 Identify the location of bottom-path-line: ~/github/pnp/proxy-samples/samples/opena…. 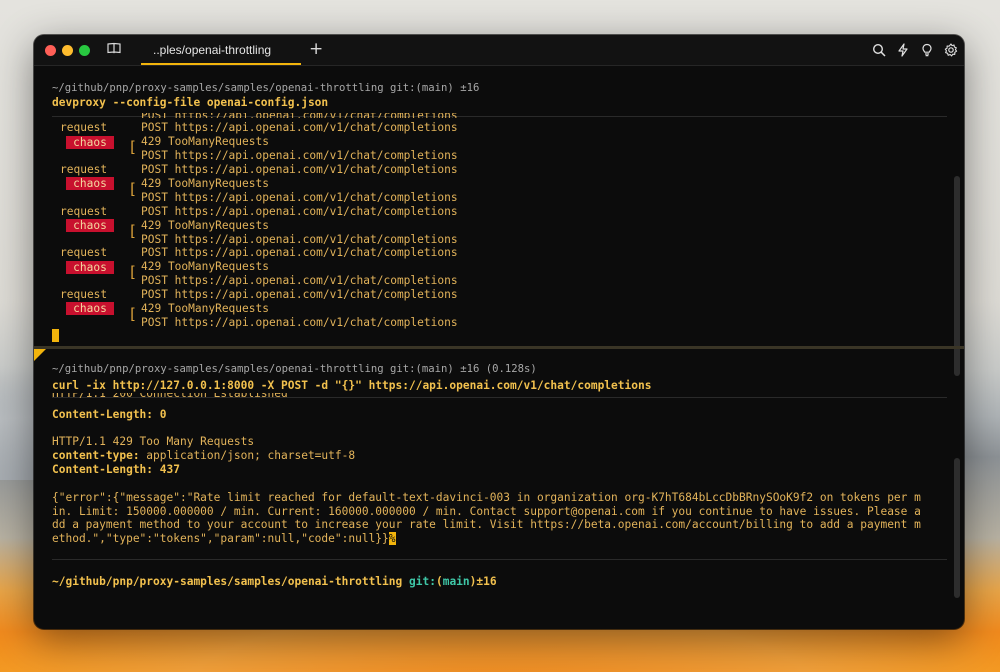
(294, 369).